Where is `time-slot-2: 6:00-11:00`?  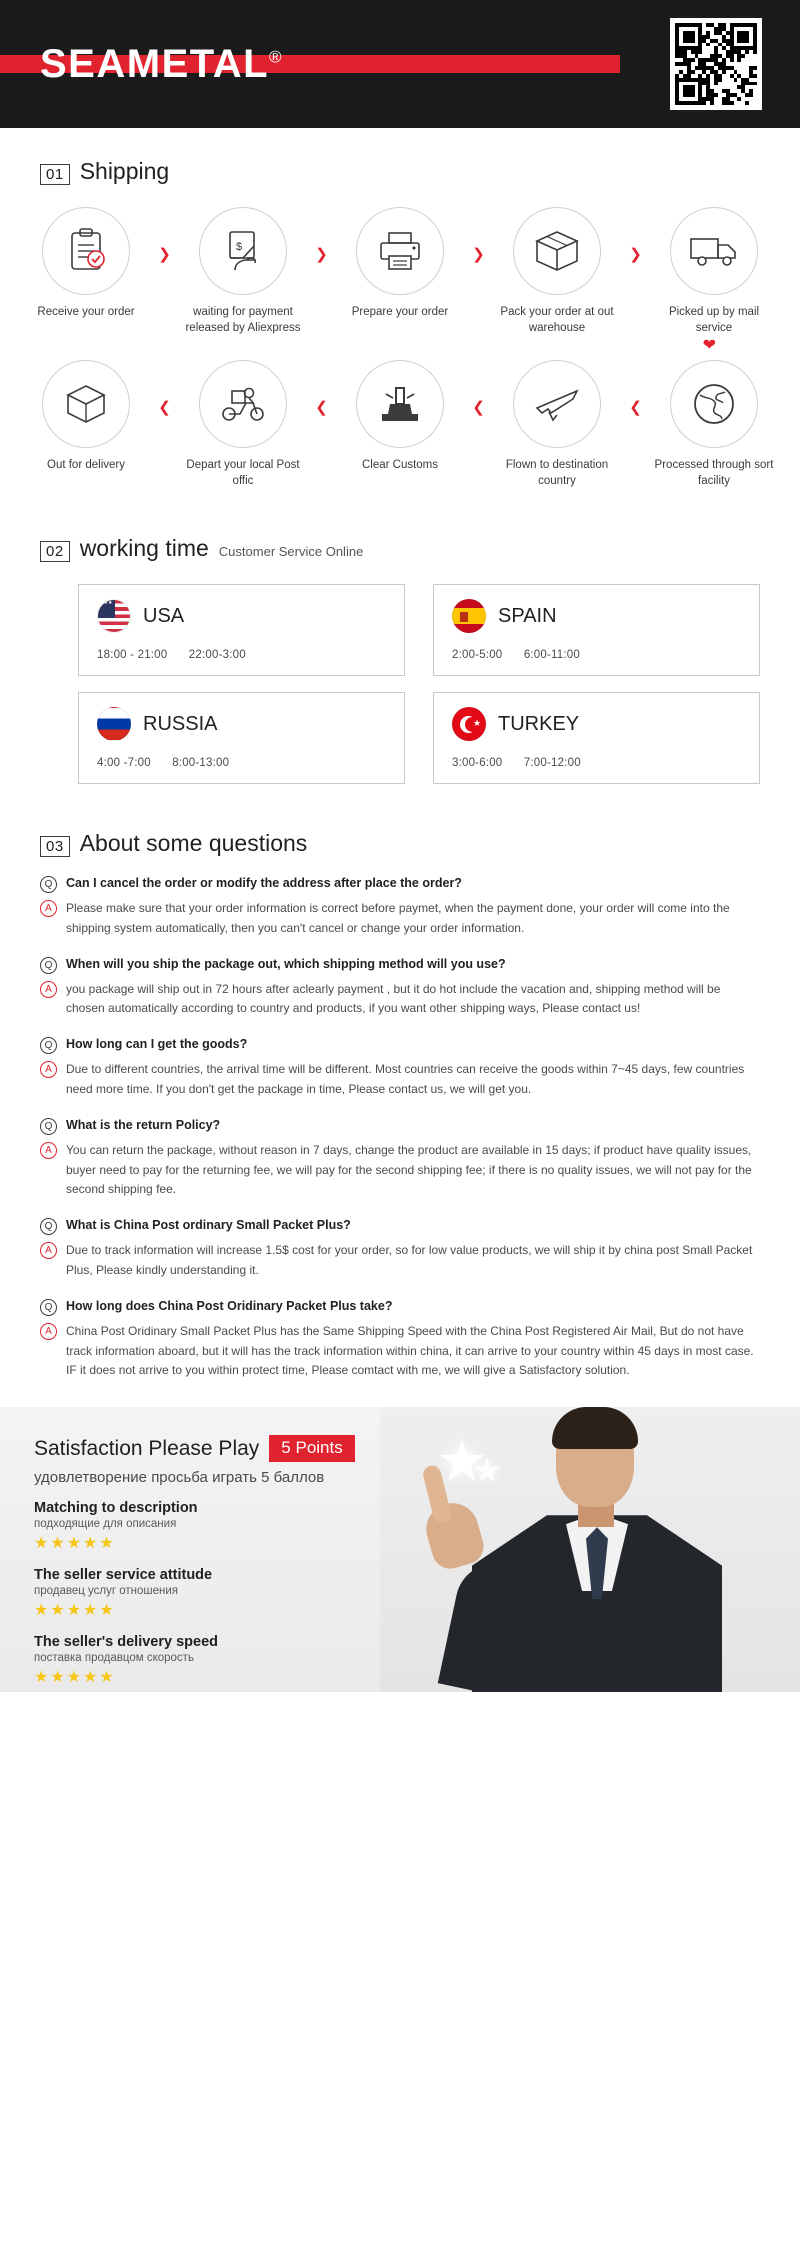
time-slot-2: 6:00-11:00 is located at coordinates (551, 655).